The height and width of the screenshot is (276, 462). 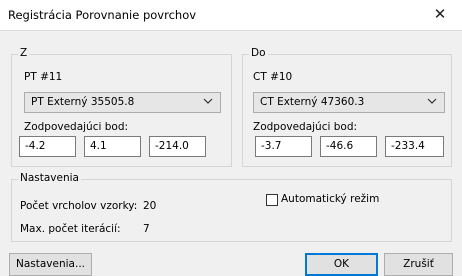 I want to click on to-group-title: Do, so click(x=258, y=53).